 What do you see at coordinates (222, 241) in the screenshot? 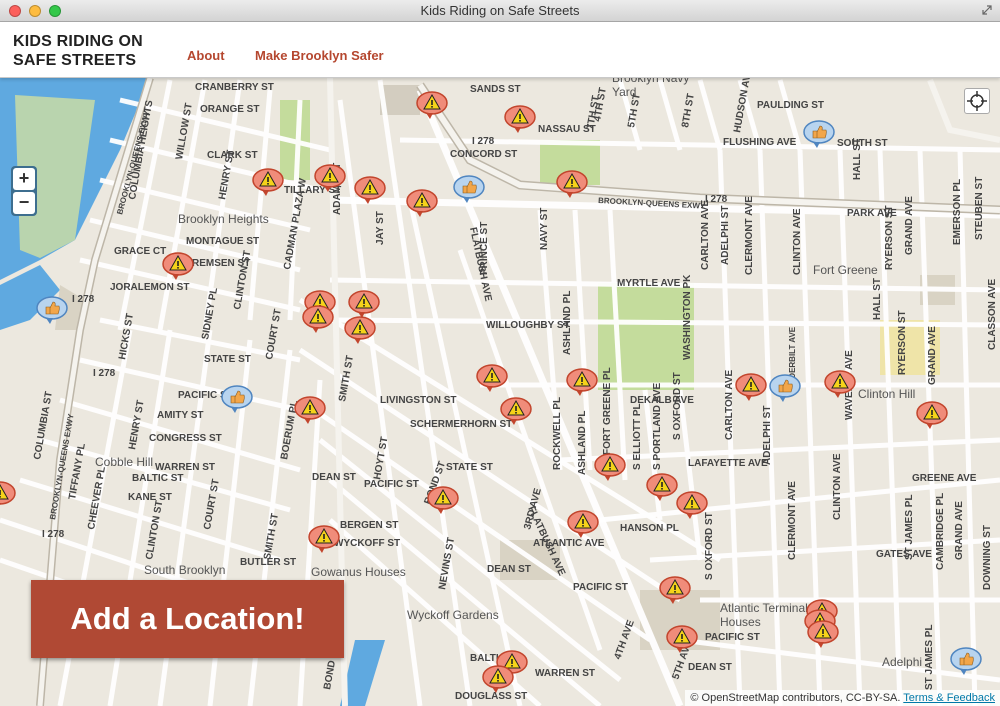
I see `street-montague-st: MONTAGUE ST` at bounding box center [222, 241].